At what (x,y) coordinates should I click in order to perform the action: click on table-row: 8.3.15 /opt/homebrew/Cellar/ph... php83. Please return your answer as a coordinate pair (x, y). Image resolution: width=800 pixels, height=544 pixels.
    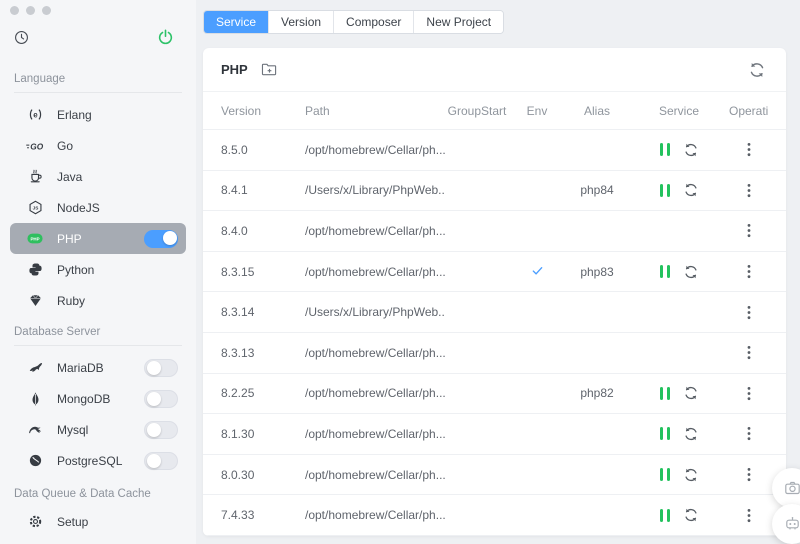
    Looking at the image, I should click on (494, 272).